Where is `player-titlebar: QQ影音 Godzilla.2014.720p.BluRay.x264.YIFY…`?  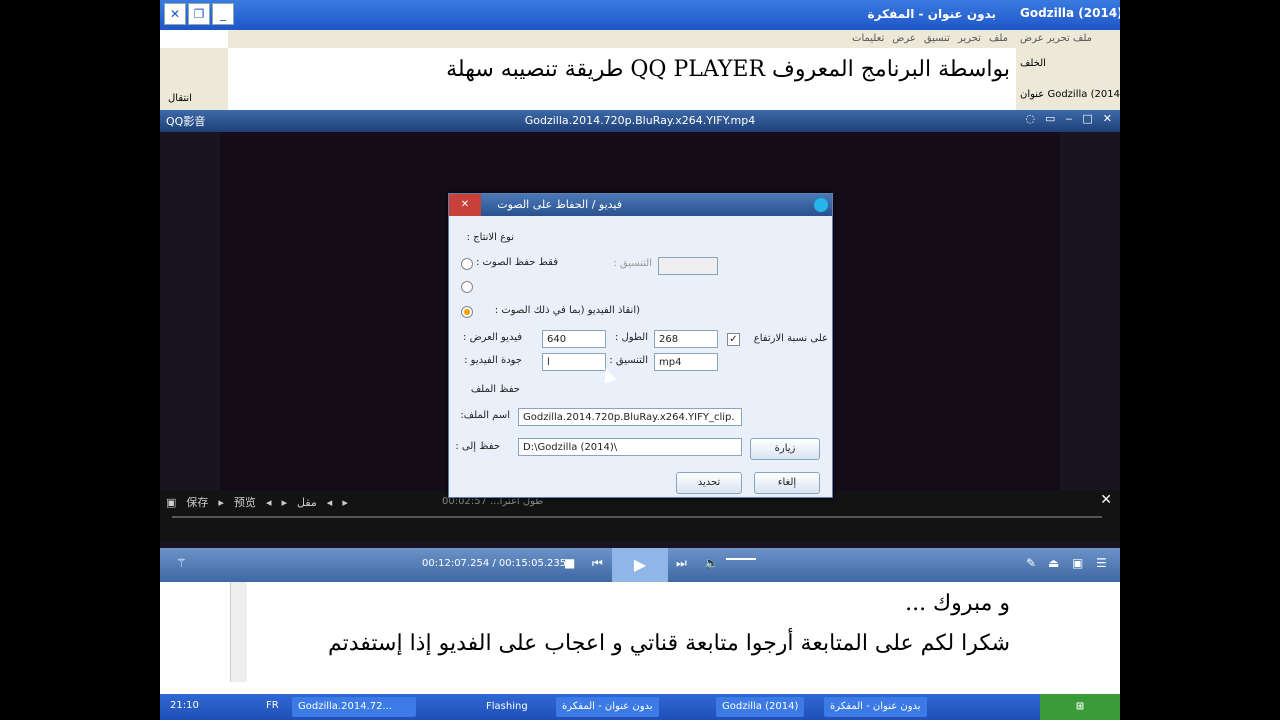
player-titlebar: QQ影音 Godzilla.2014.720p.BluRay.x264.YIFY… is located at coordinates (640, 121).